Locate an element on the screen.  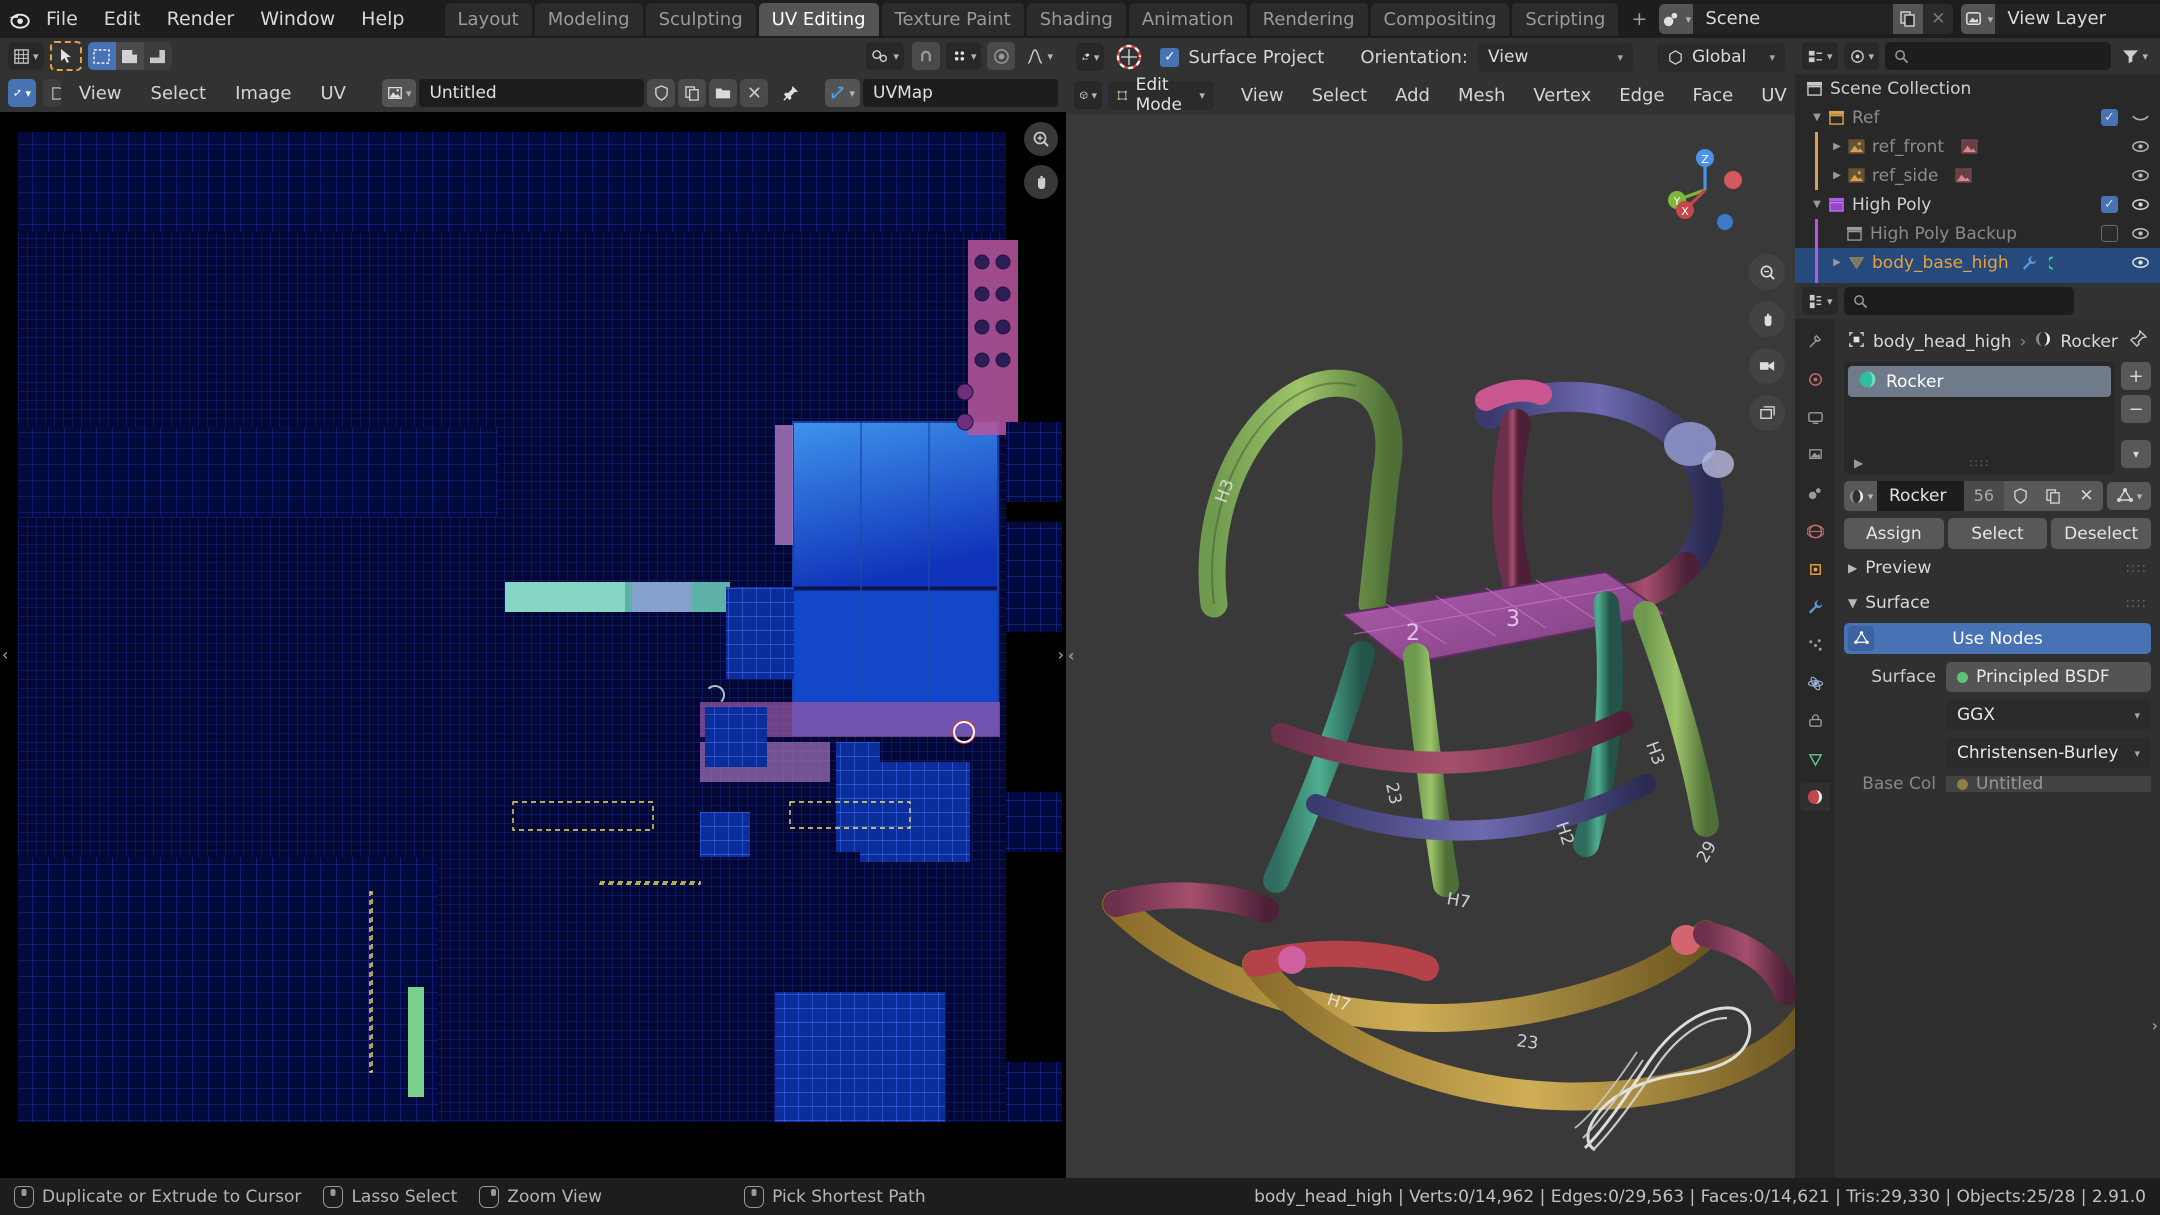
uv-left-region-toggle: ‹ is located at coordinates (5, 654).